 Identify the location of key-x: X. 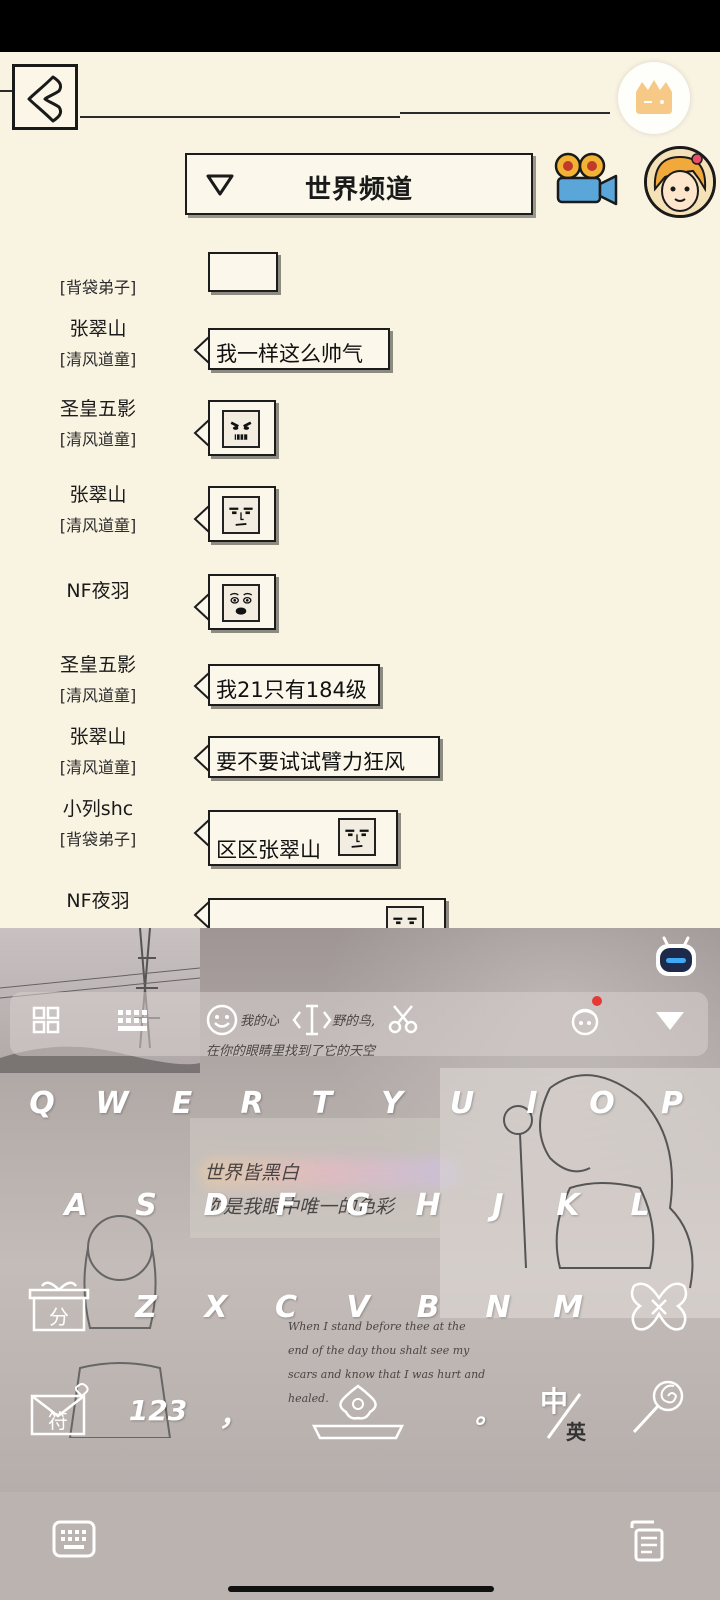
(216, 1307).